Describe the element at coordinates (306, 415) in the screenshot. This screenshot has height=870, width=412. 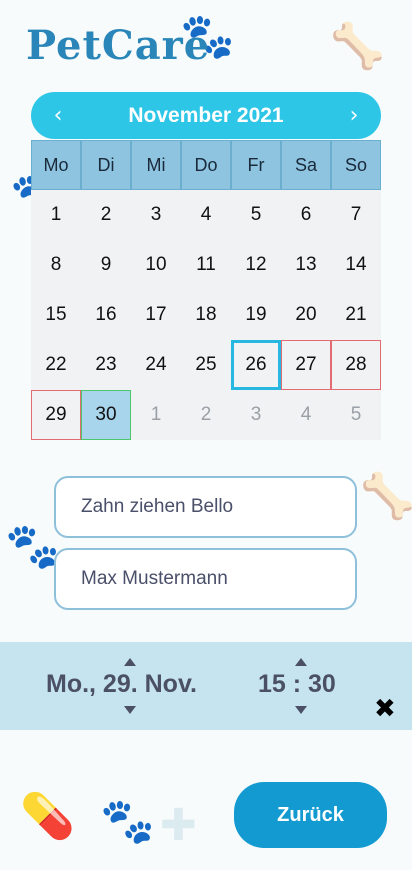
I see `day-cell-next-month: 4` at that location.